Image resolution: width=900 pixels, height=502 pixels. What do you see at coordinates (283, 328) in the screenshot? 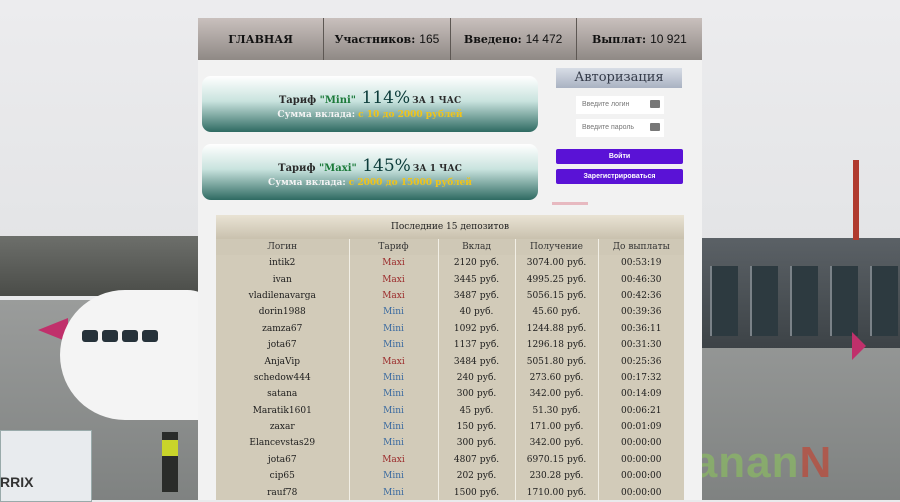
I see `cell-login: zamza67` at bounding box center [283, 328].